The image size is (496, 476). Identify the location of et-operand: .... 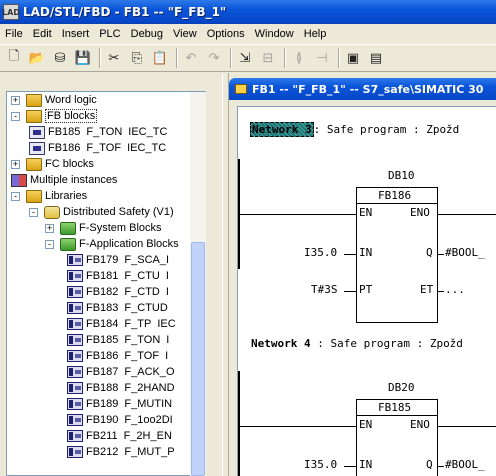
(455, 289).